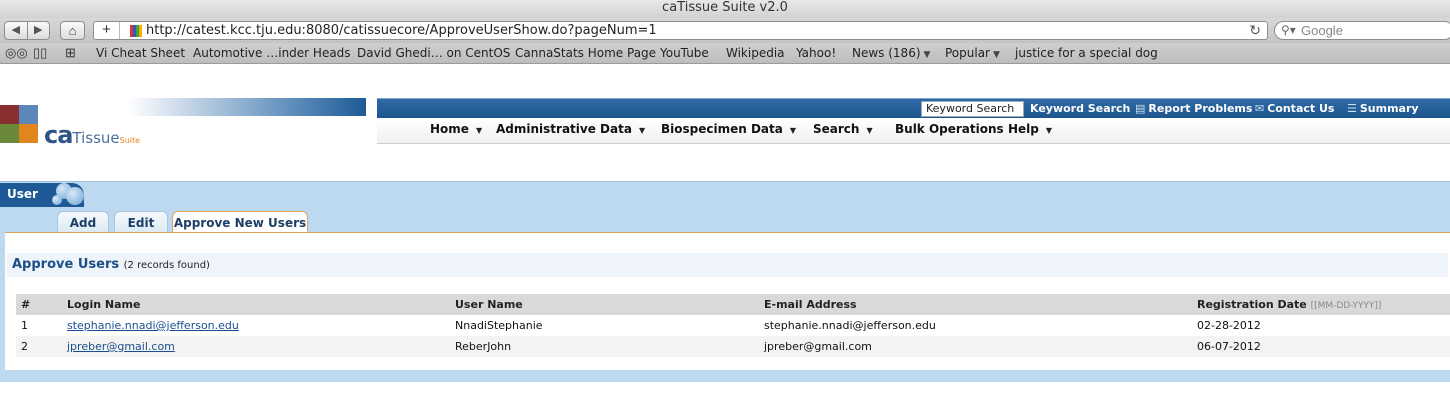 Image resolution: width=1450 pixels, height=409 pixels. What do you see at coordinates (604, 346) in the screenshot?
I see `user-name-cell: ReberJohn` at bounding box center [604, 346].